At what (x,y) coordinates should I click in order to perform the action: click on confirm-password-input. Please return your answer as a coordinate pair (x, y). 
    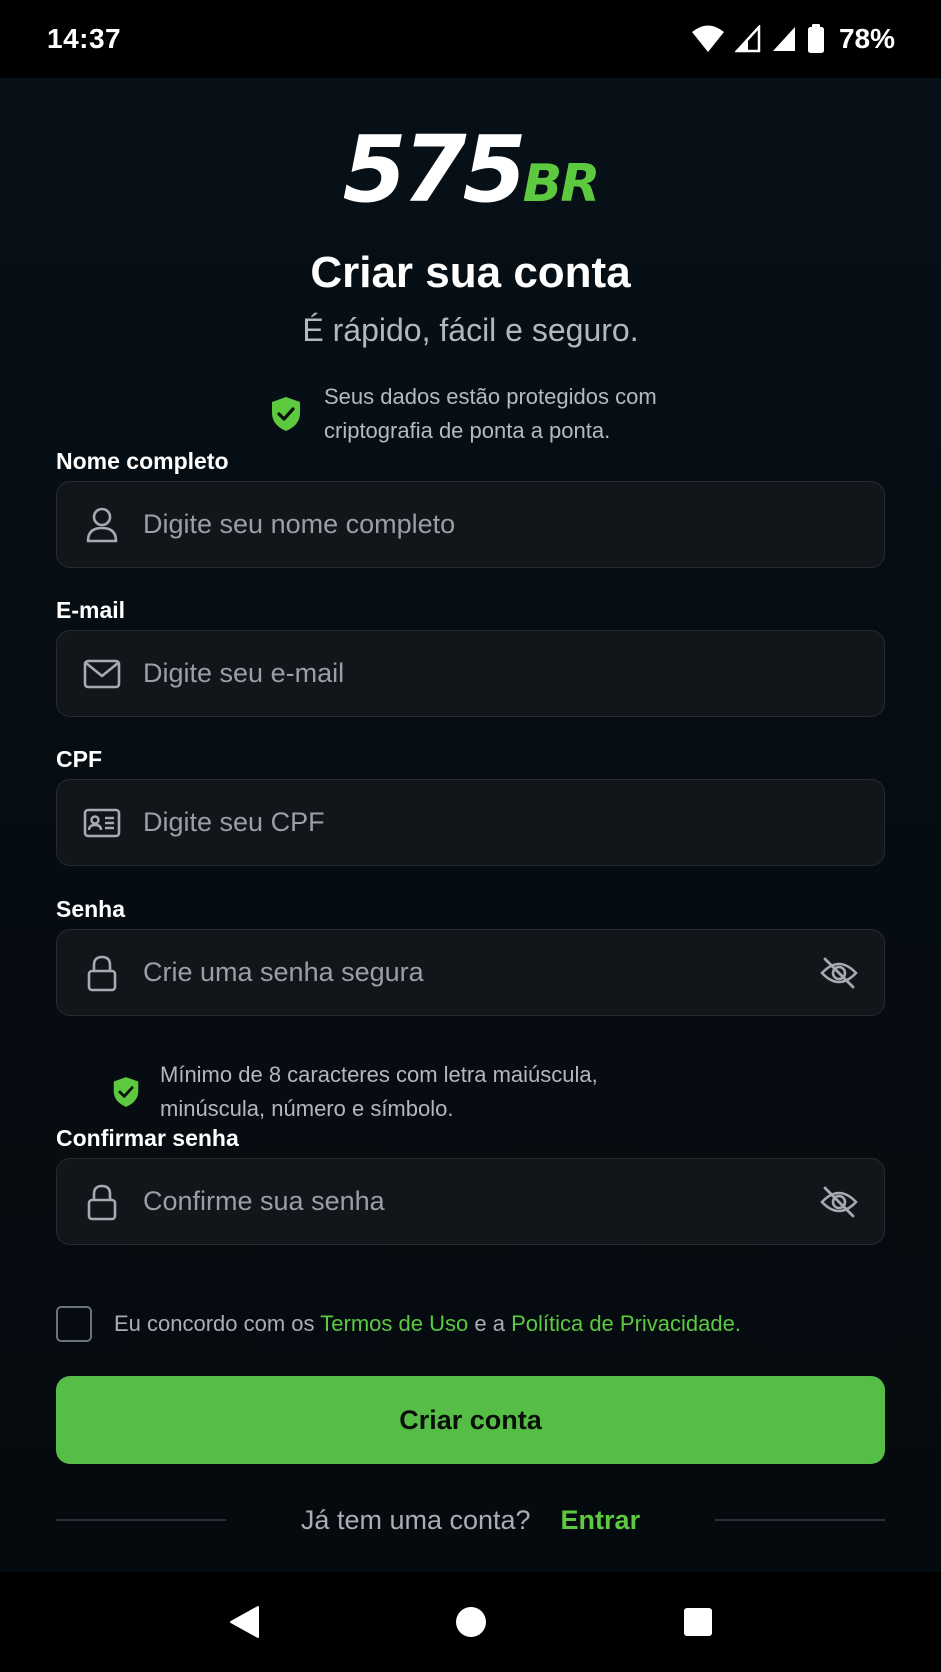
    Looking at the image, I should click on (480, 1201).